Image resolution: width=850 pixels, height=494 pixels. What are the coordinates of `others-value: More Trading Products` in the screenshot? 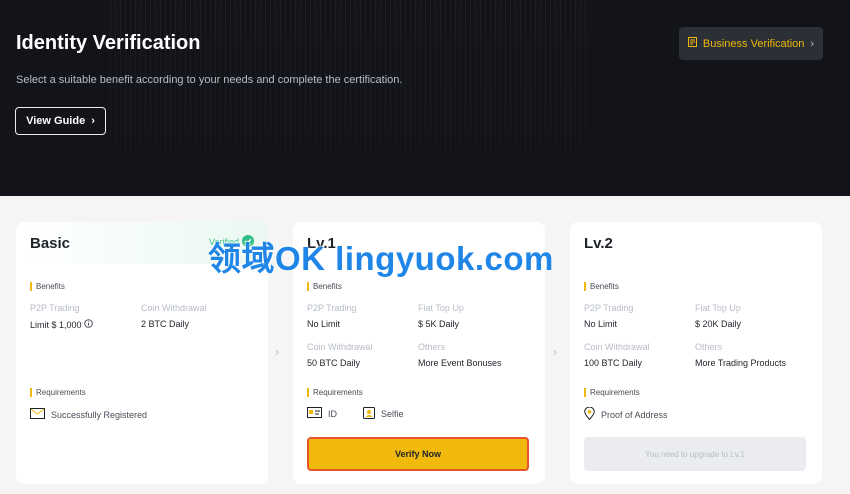 It's located at (741, 363).